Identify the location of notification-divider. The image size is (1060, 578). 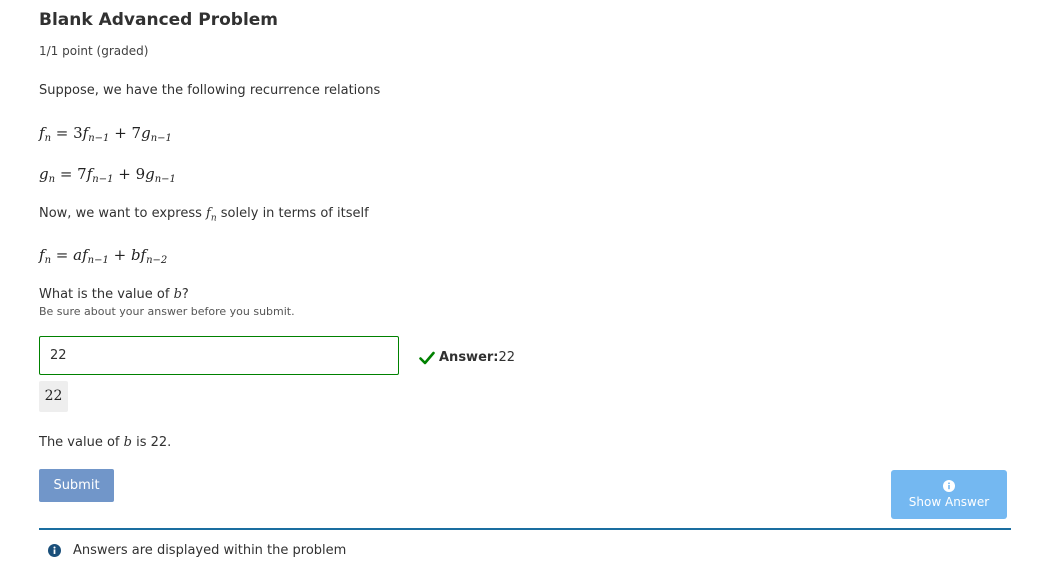
(525, 529).